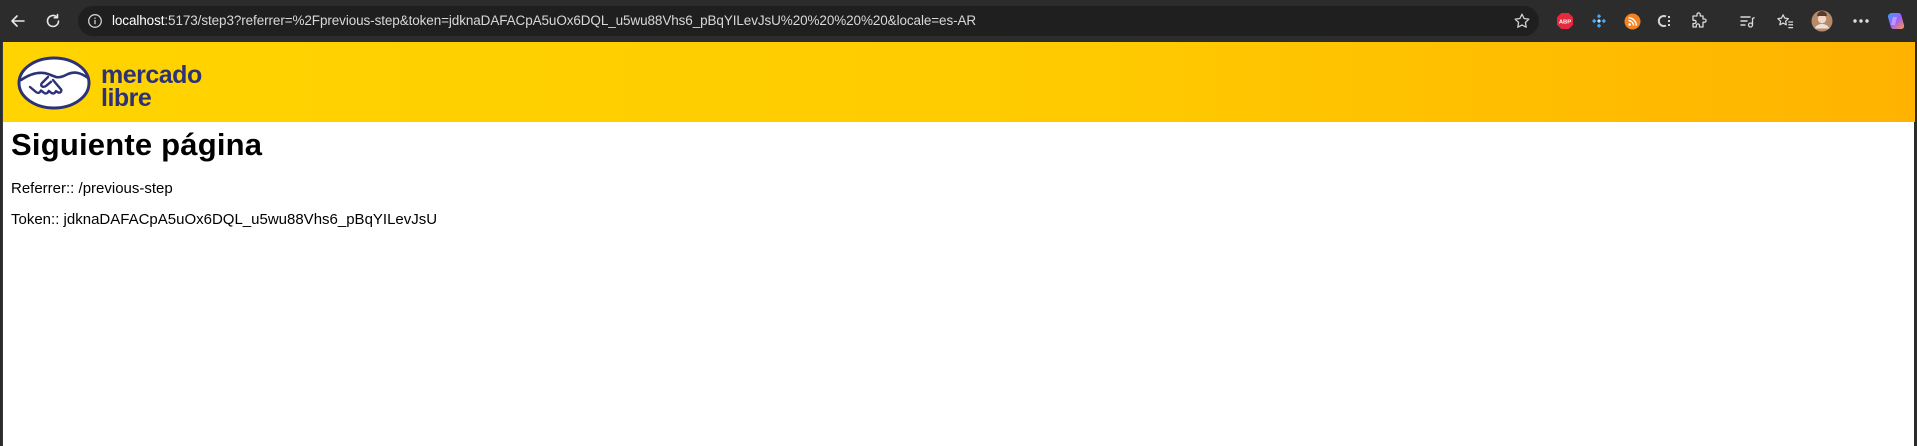  I want to click on mercado-libre-logo: mercado libre, so click(122, 84).